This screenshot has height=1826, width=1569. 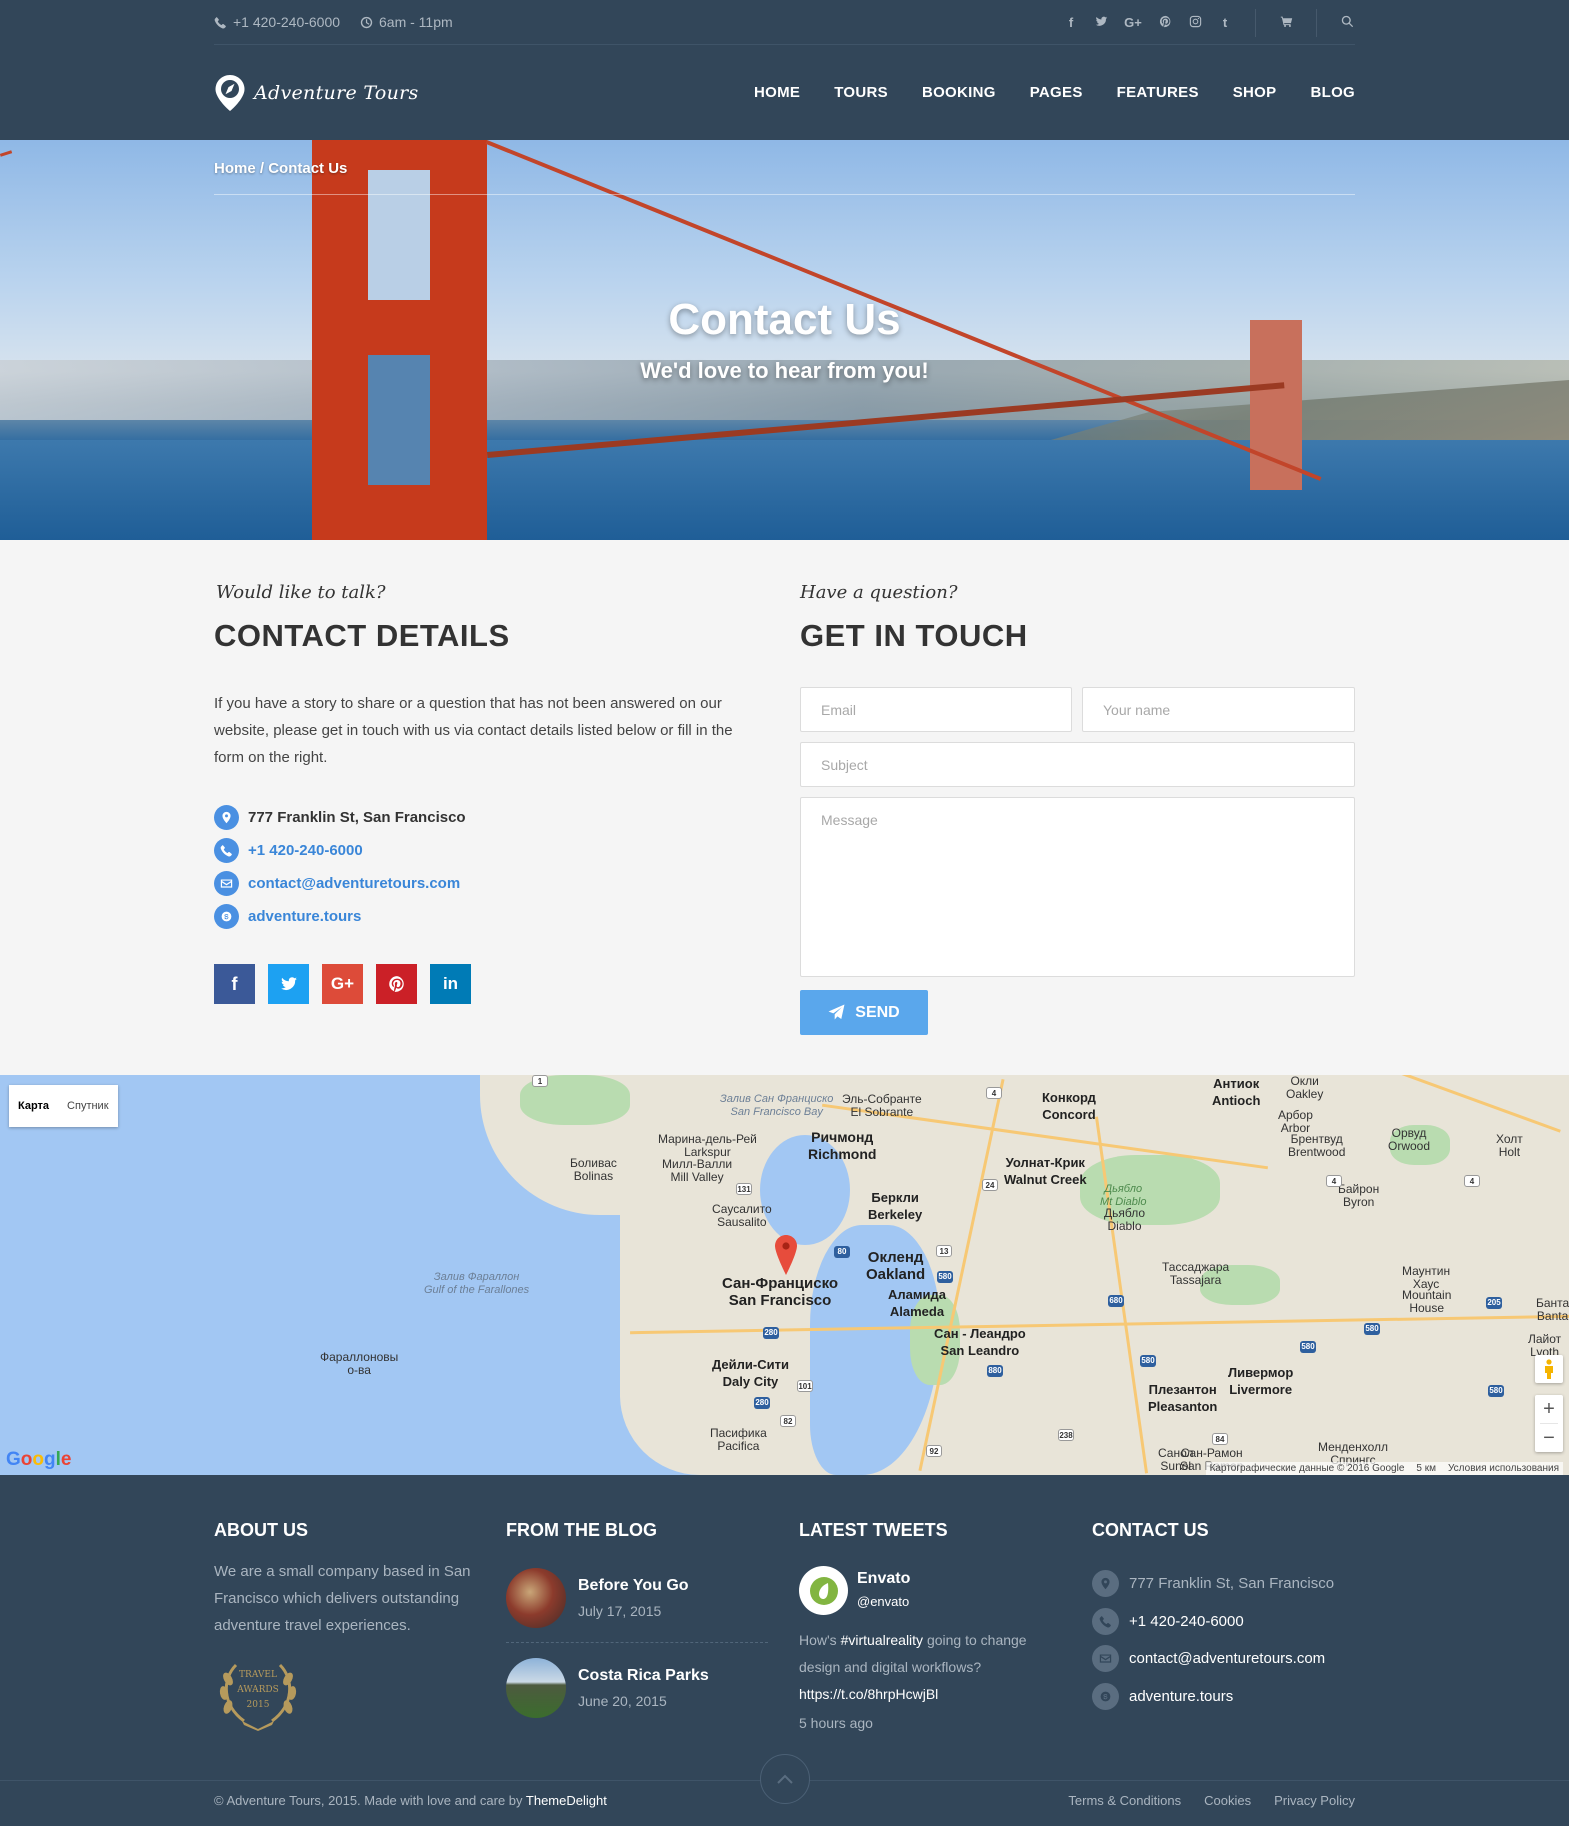 I want to click on footer-phone: +1 420-240-6000, so click(x=1168, y=1621).